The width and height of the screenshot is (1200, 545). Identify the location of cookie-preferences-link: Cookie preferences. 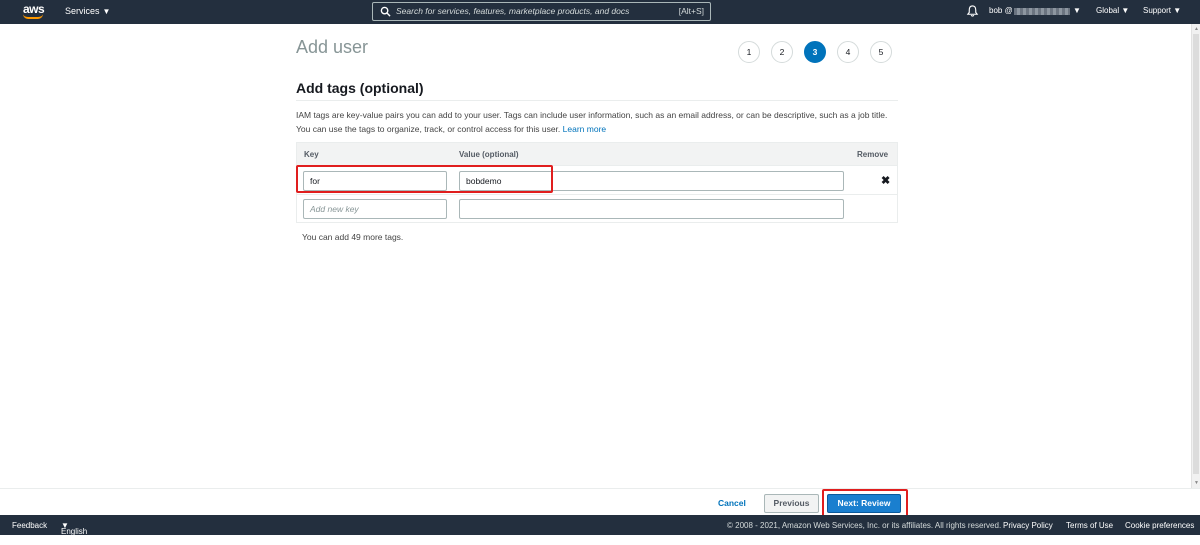
(1159, 525).